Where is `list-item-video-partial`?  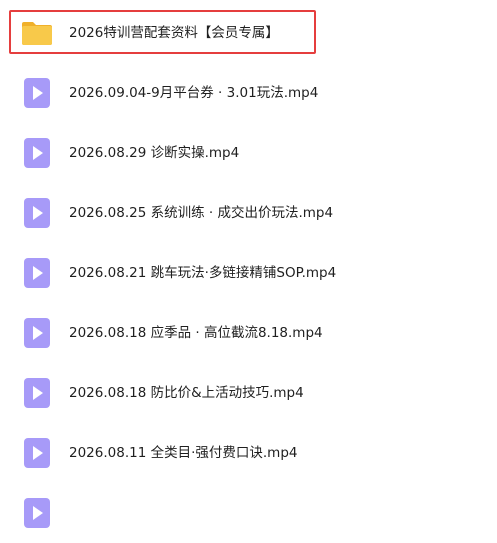
list-item-video-partial is located at coordinates (248, 513).